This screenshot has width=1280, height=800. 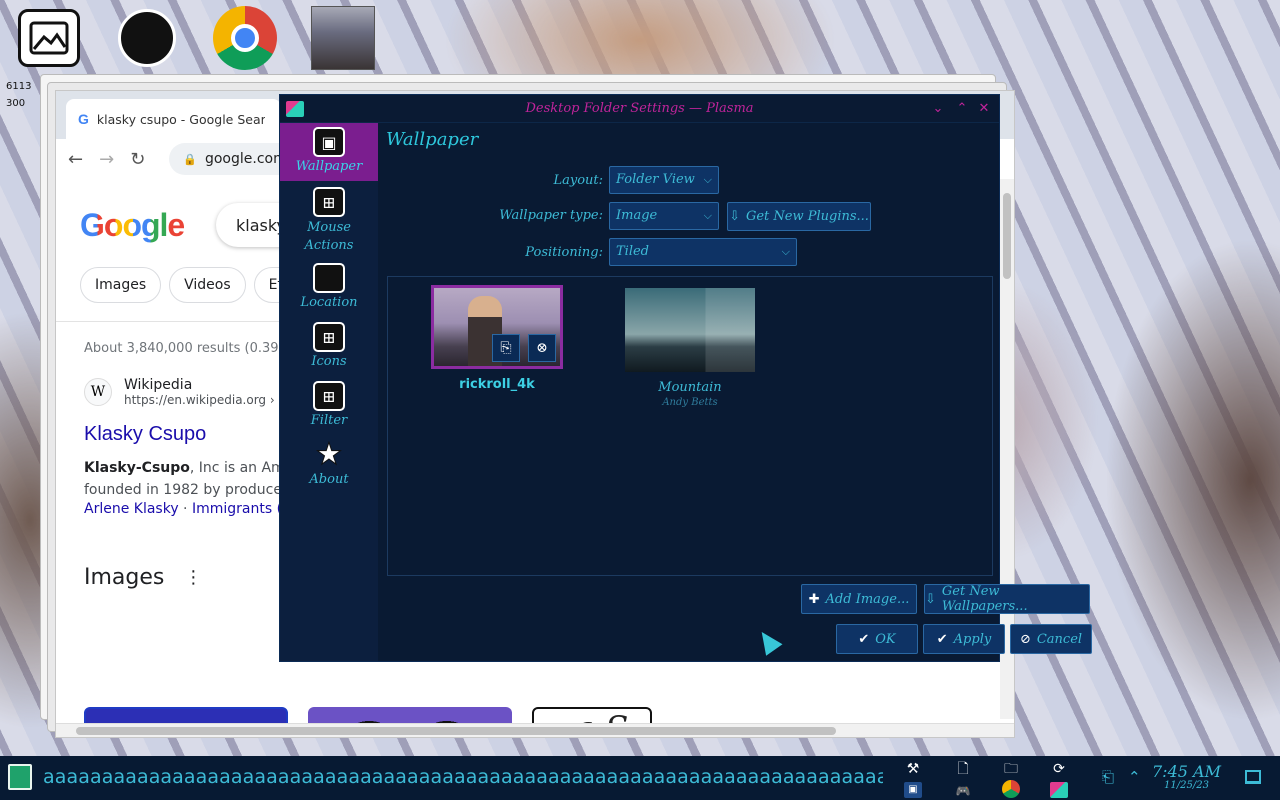 What do you see at coordinates (564, 252) in the screenshot?
I see `positioning-label: Positioning:` at bounding box center [564, 252].